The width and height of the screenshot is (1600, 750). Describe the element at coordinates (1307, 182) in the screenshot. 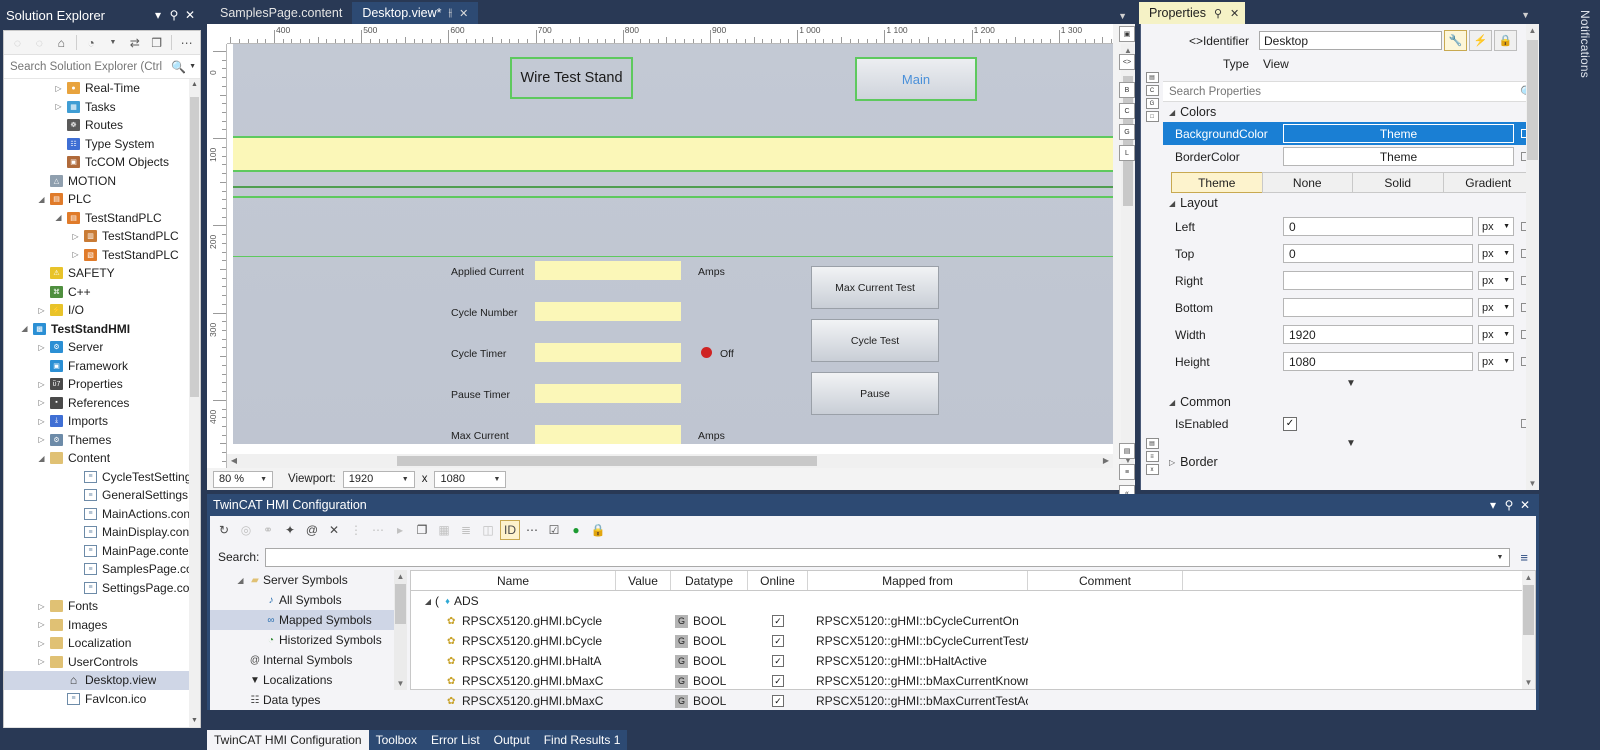

I see `color-mode-none: None` at that location.